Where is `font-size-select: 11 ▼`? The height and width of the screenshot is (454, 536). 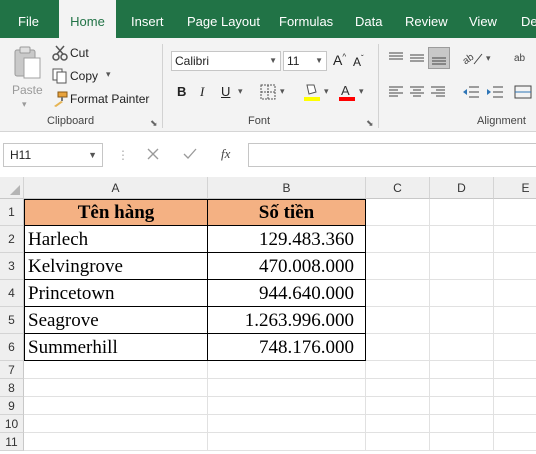 font-size-select: 11 ▼ is located at coordinates (305, 61).